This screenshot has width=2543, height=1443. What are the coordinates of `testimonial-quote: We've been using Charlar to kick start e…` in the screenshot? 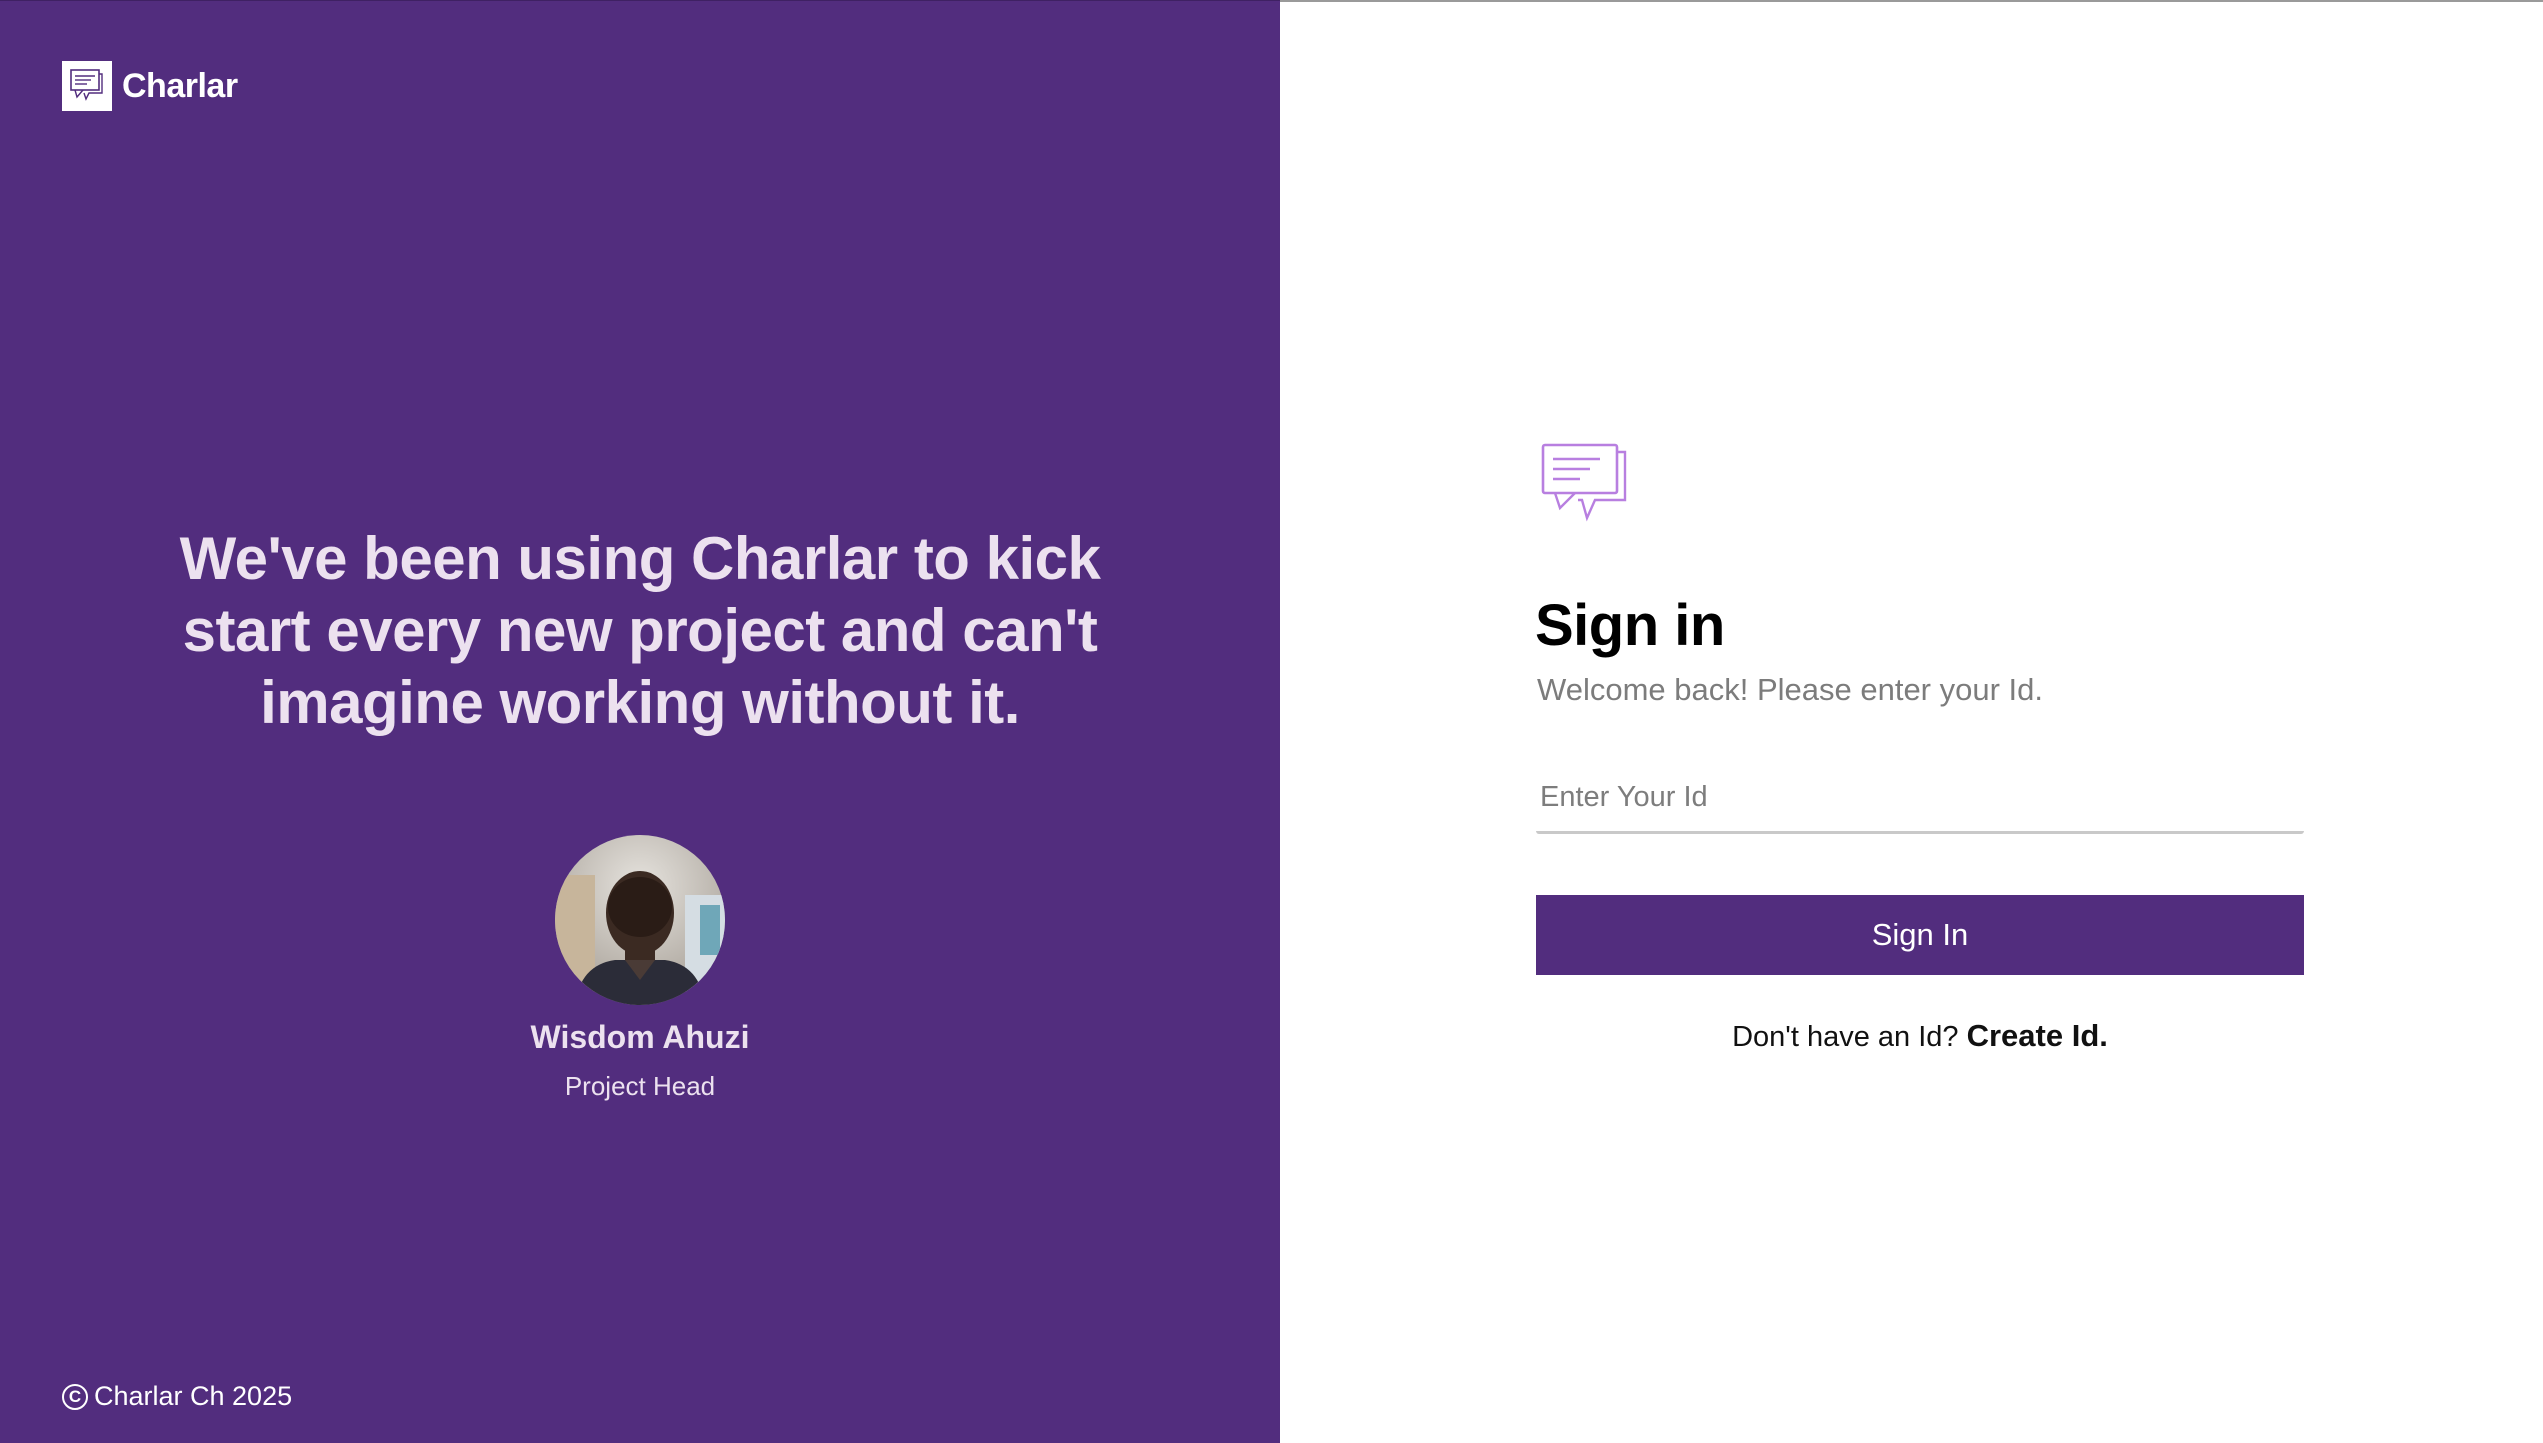 It's located at (640, 631).